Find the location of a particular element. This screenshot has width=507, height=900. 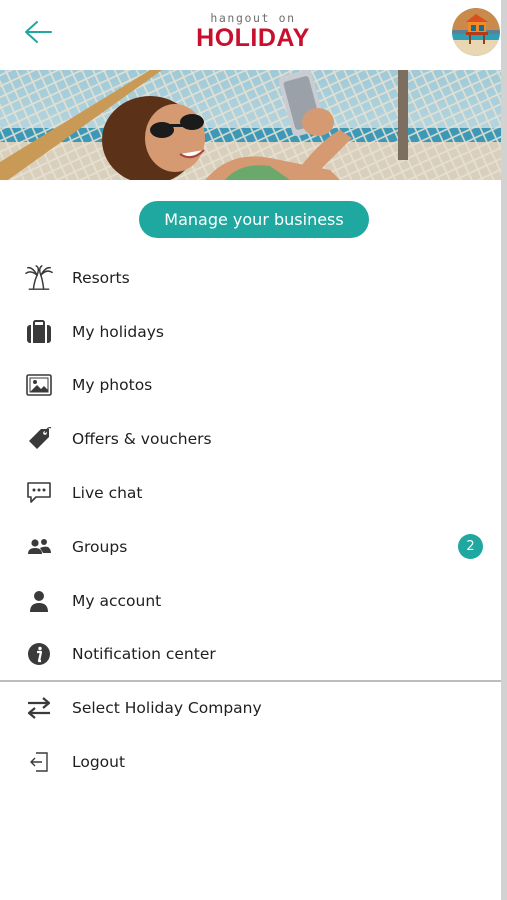

menu-item-label: Logout is located at coordinates (99, 761).